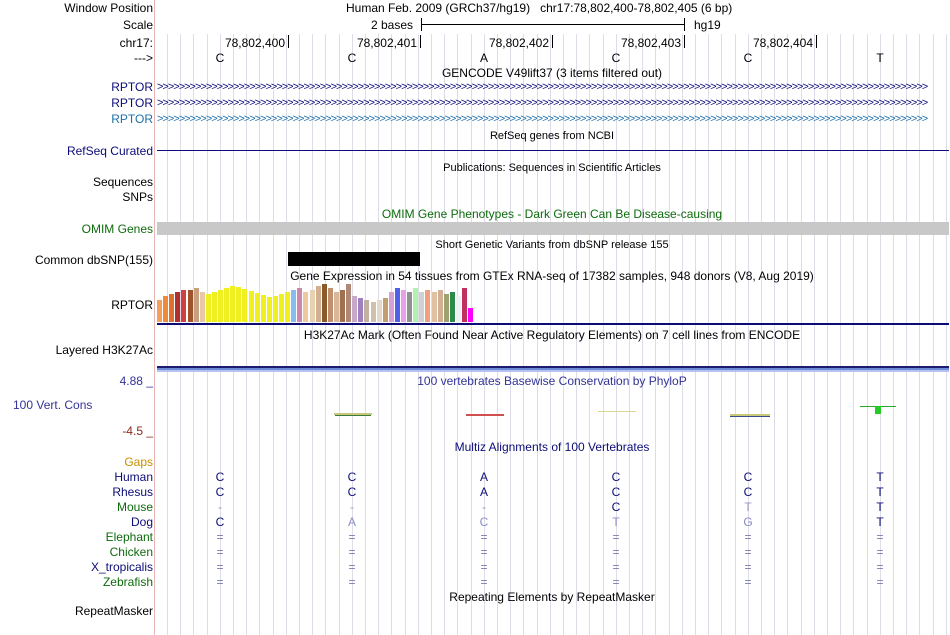 This screenshot has height=635, width=950. I want to click on multiz-gaps-label: Gaps, so click(138, 462).